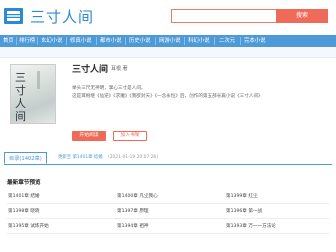 The width and height of the screenshot is (336, 252). What do you see at coordinates (90, 70) in the screenshot?
I see `book-title: 三寸人间` at bounding box center [90, 70].